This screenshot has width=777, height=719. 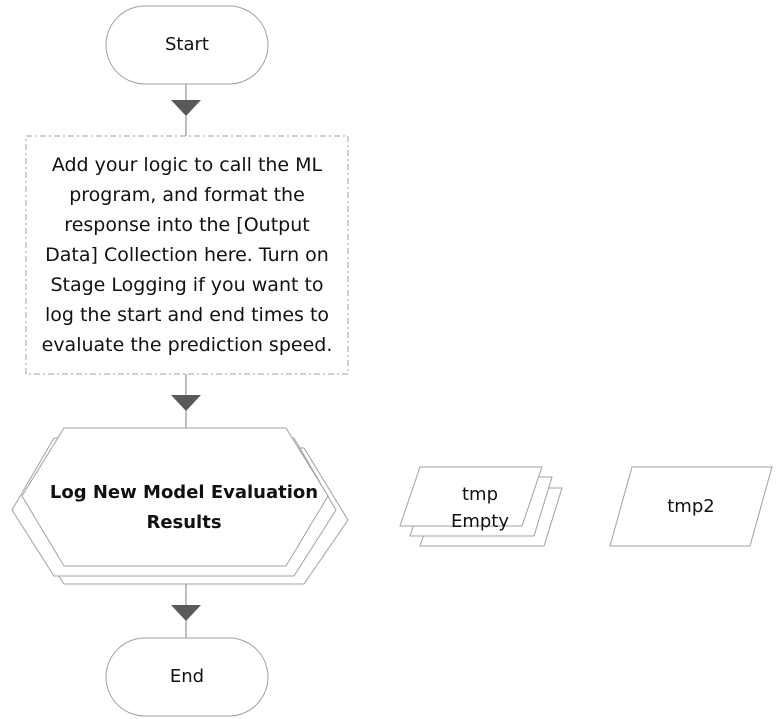 I want to click on log-process-shape, so click(x=180, y=506).